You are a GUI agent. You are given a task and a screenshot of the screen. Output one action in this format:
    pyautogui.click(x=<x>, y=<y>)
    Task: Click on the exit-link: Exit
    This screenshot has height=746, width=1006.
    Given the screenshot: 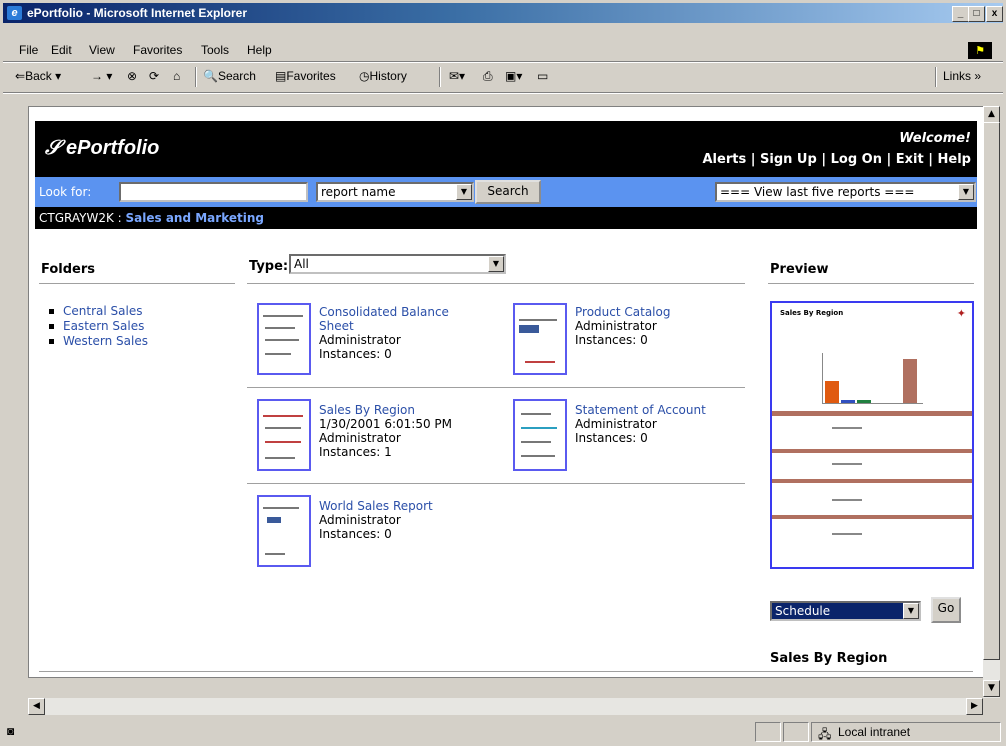 What is the action you would take?
    pyautogui.click(x=910, y=159)
    